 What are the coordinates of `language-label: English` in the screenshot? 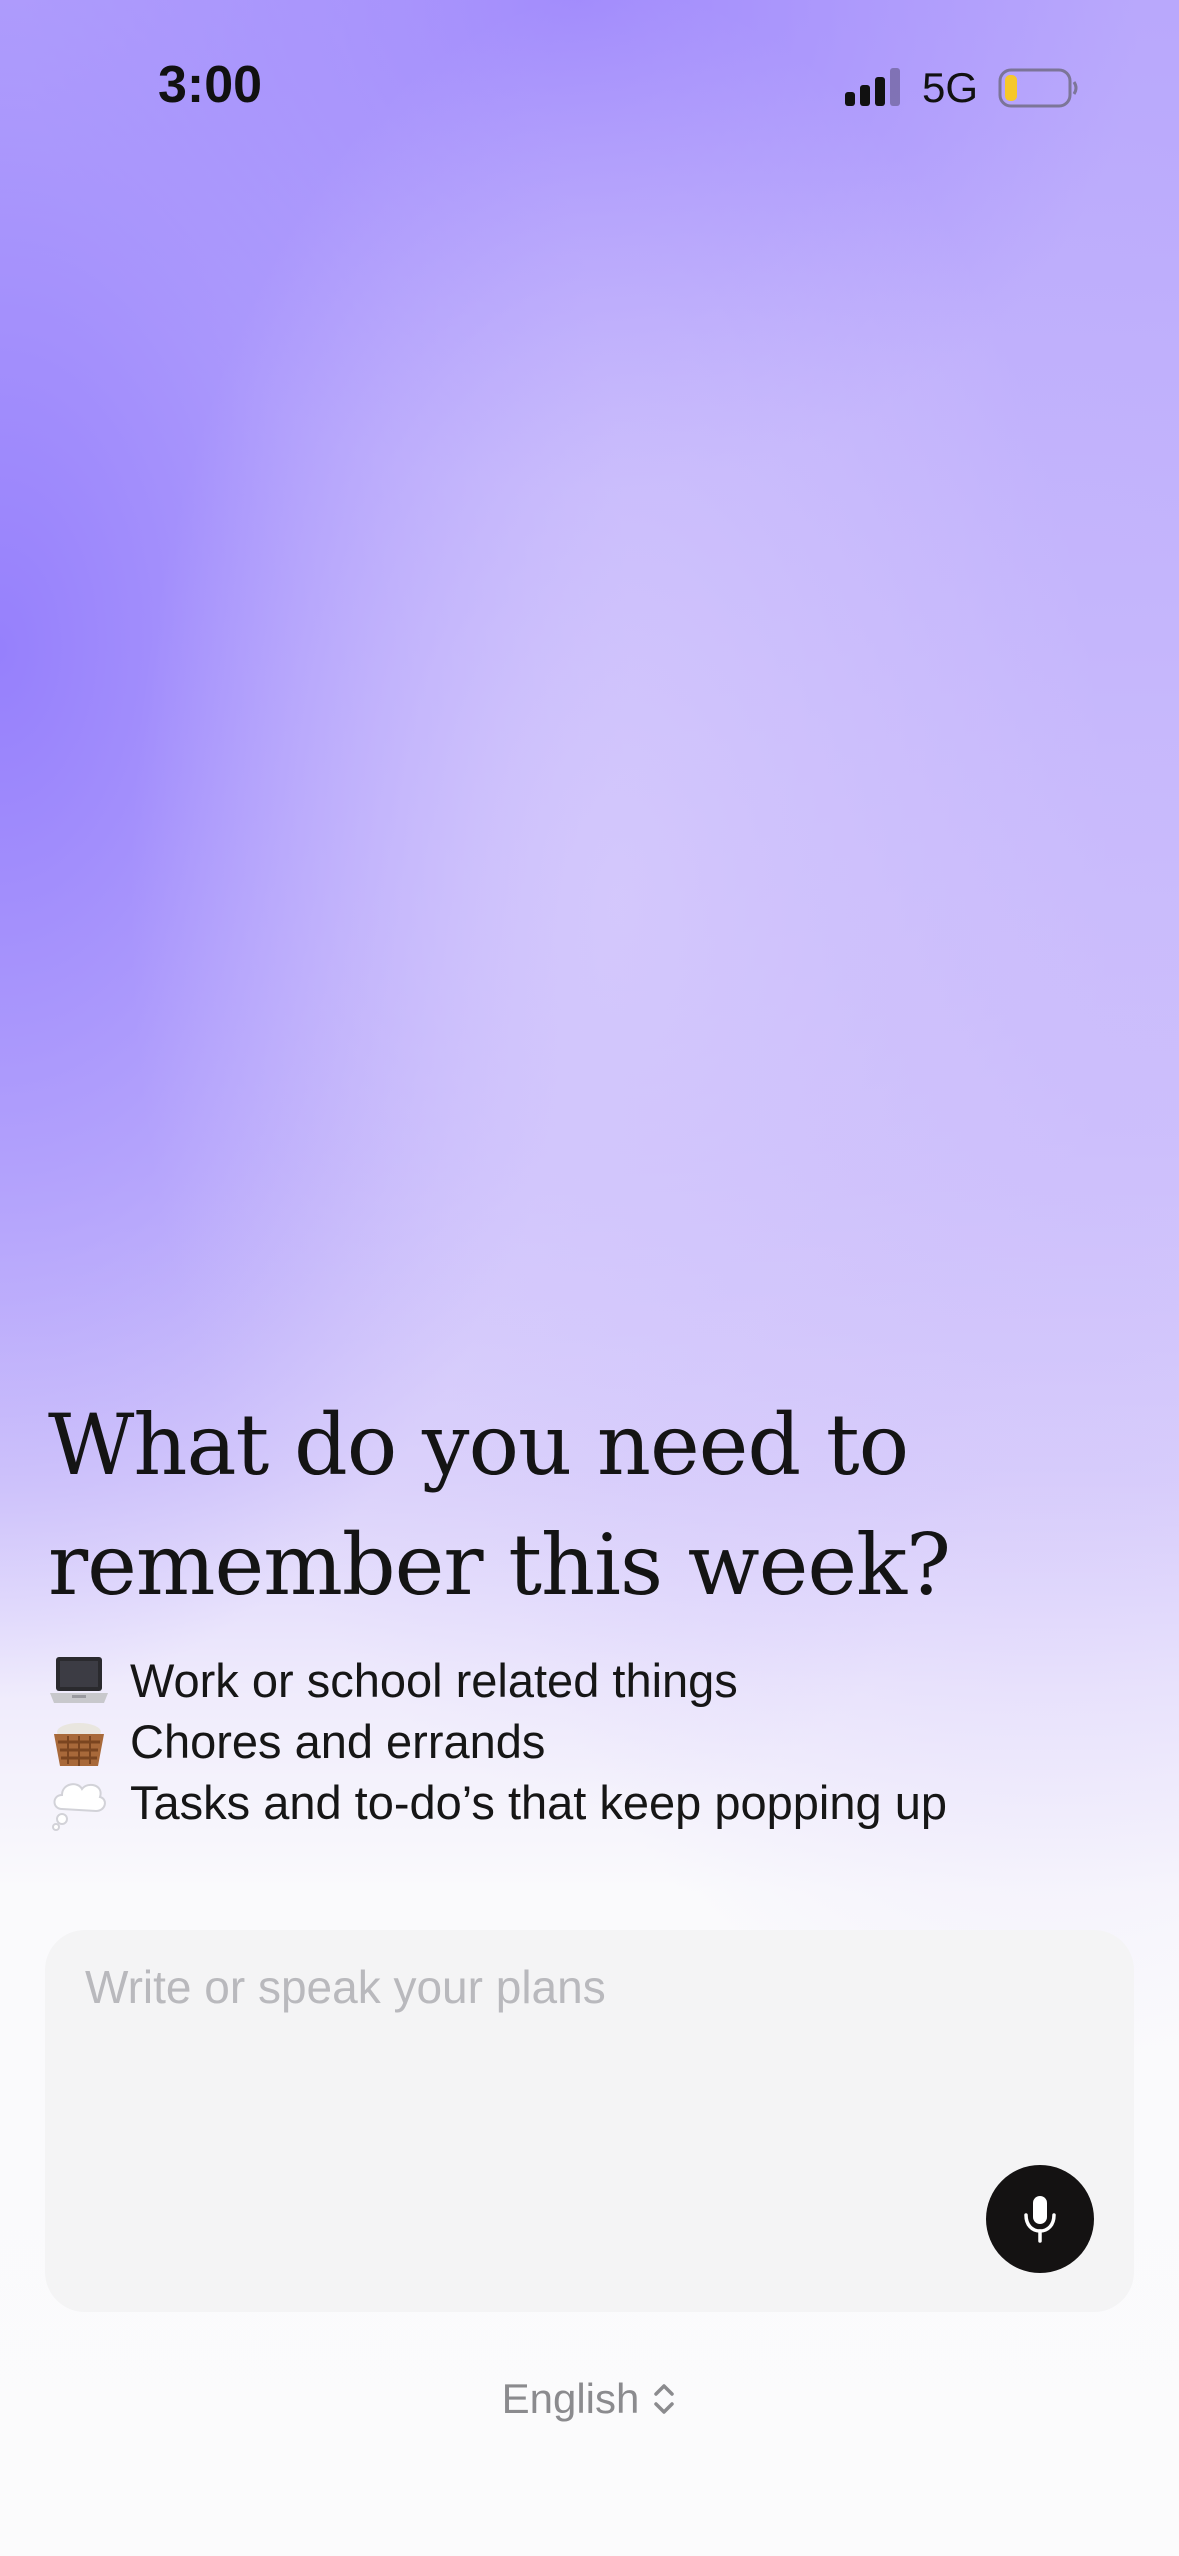 It's located at (570, 2398).